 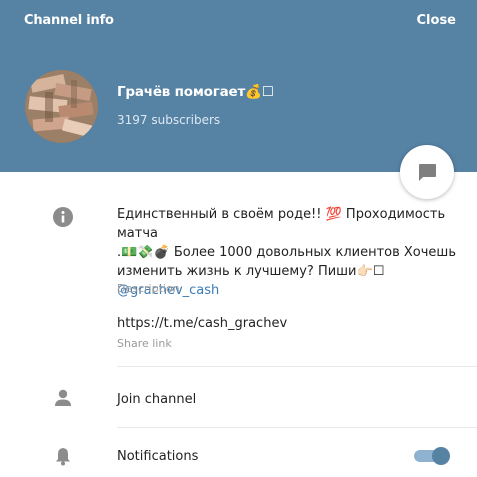 What do you see at coordinates (202, 323) in the screenshot?
I see `share-link: https://t.me/cash_grachev` at bounding box center [202, 323].